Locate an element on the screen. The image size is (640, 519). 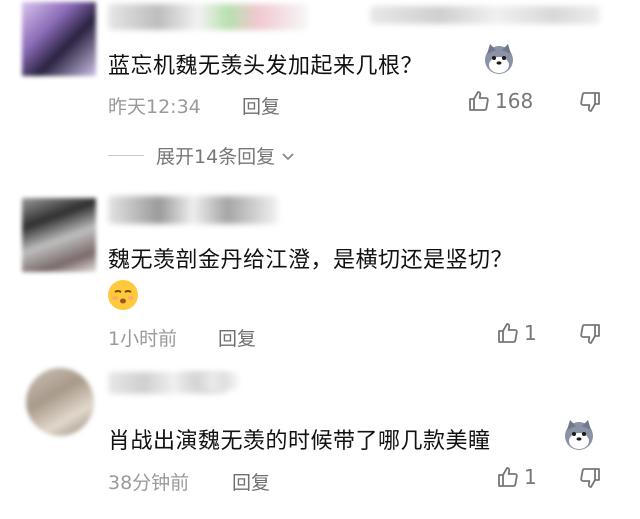
like-button: 168 is located at coordinates (500, 101).